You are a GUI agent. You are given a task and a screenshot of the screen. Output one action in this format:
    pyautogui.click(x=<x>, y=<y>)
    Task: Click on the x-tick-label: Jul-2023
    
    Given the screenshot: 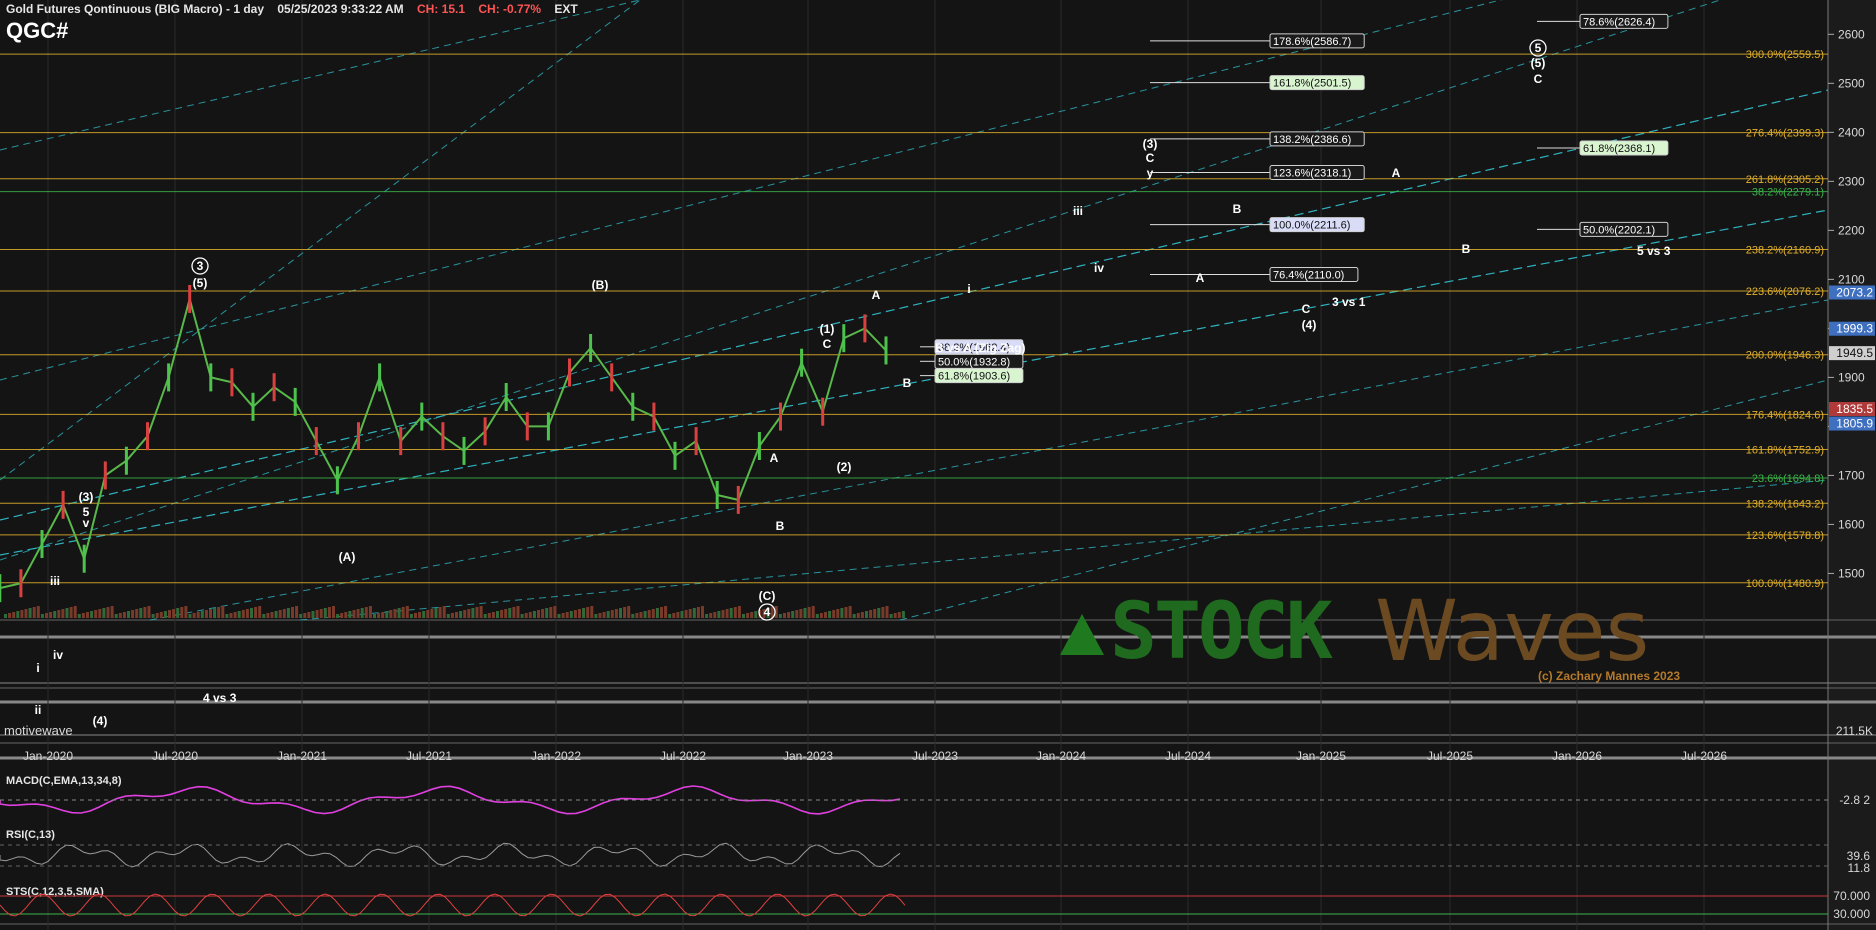 What is the action you would take?
    pyautogui.click(x=935, y=756)
    